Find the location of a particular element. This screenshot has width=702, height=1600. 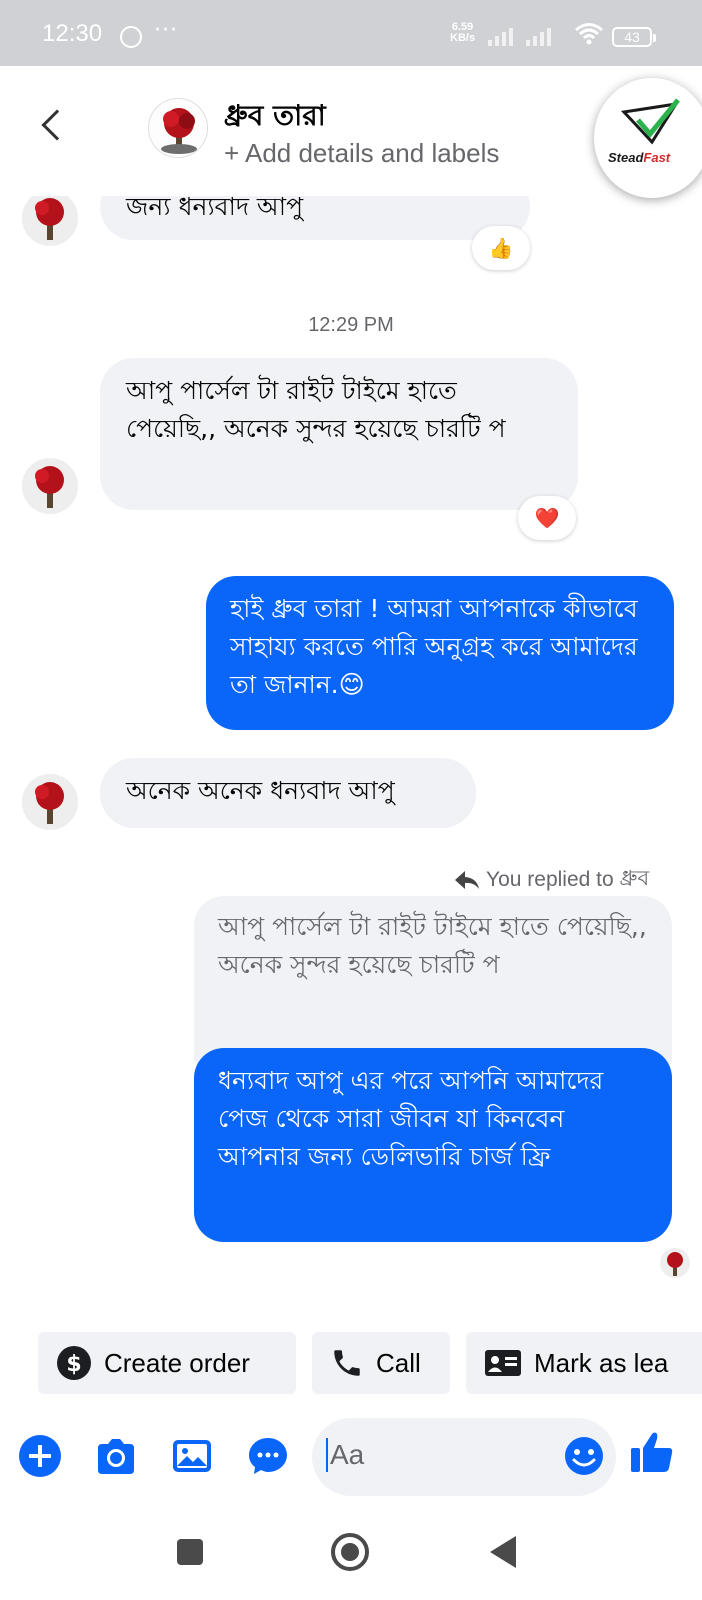

stop-square-icon is located at coordinates (190, 1552).